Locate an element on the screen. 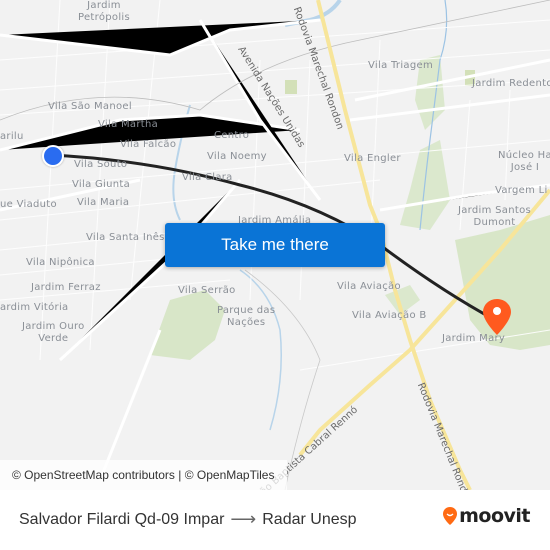 The image size is (550, 550). neighborhood-label: Vila Santa Inês is located at coordinates (125, 237).